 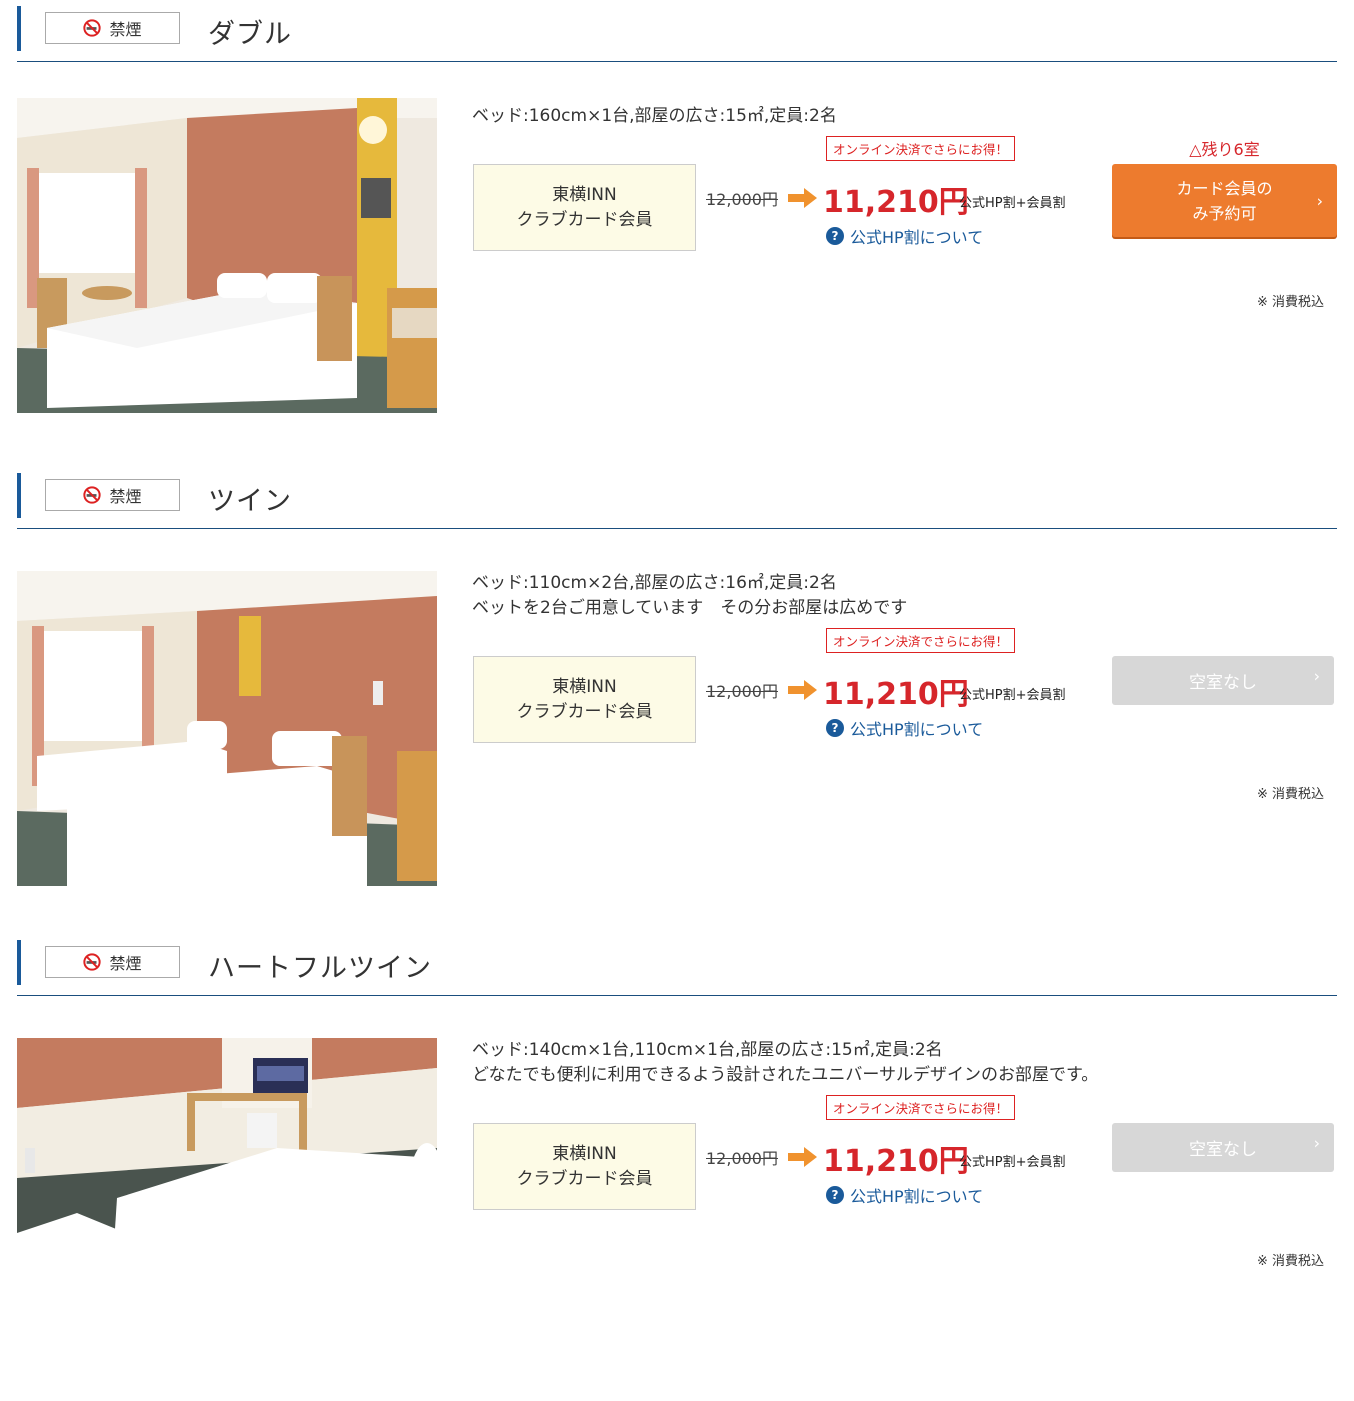 What do you see at coordinates (1224, 213) in the screenshot?
I see `reserve-button-line2: み予約可` at bounding box center [1224, 213].